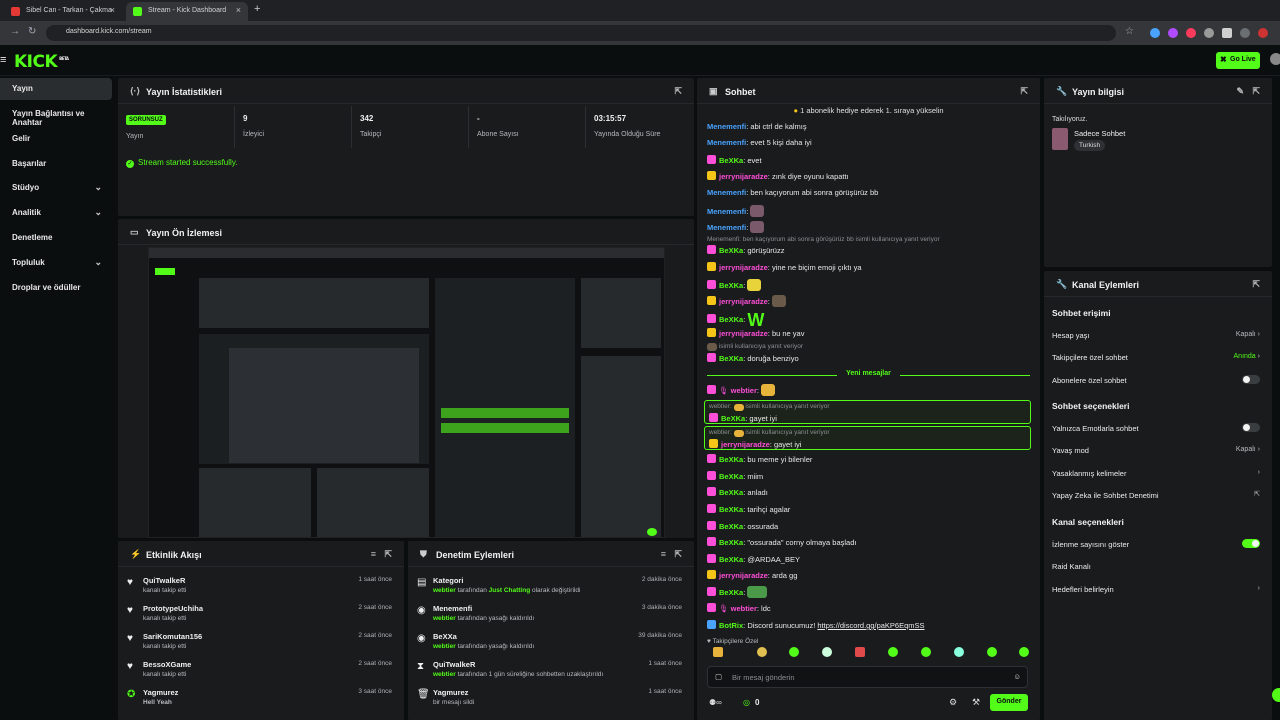 The height and width of the screenshot is (720, 1280). I want to click on sidebar-item-revenue: Gelir, so click(56, 139).